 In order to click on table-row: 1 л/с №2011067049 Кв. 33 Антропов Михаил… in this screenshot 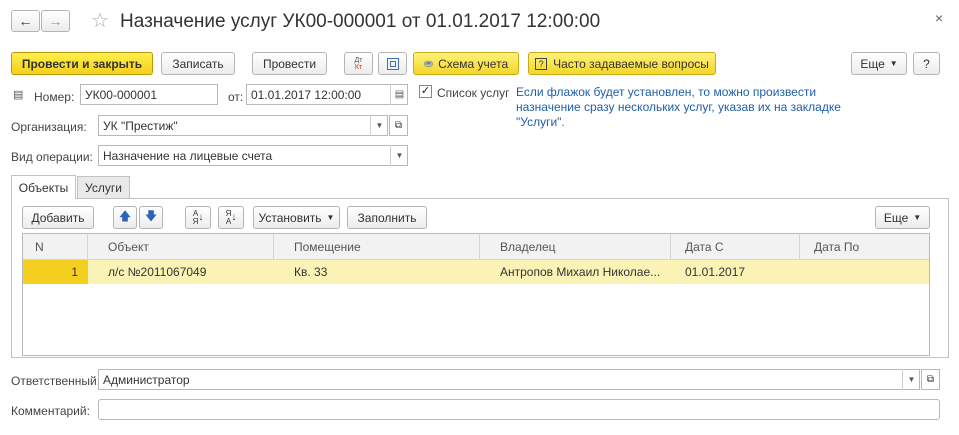, I will do `click(476, 272)`.